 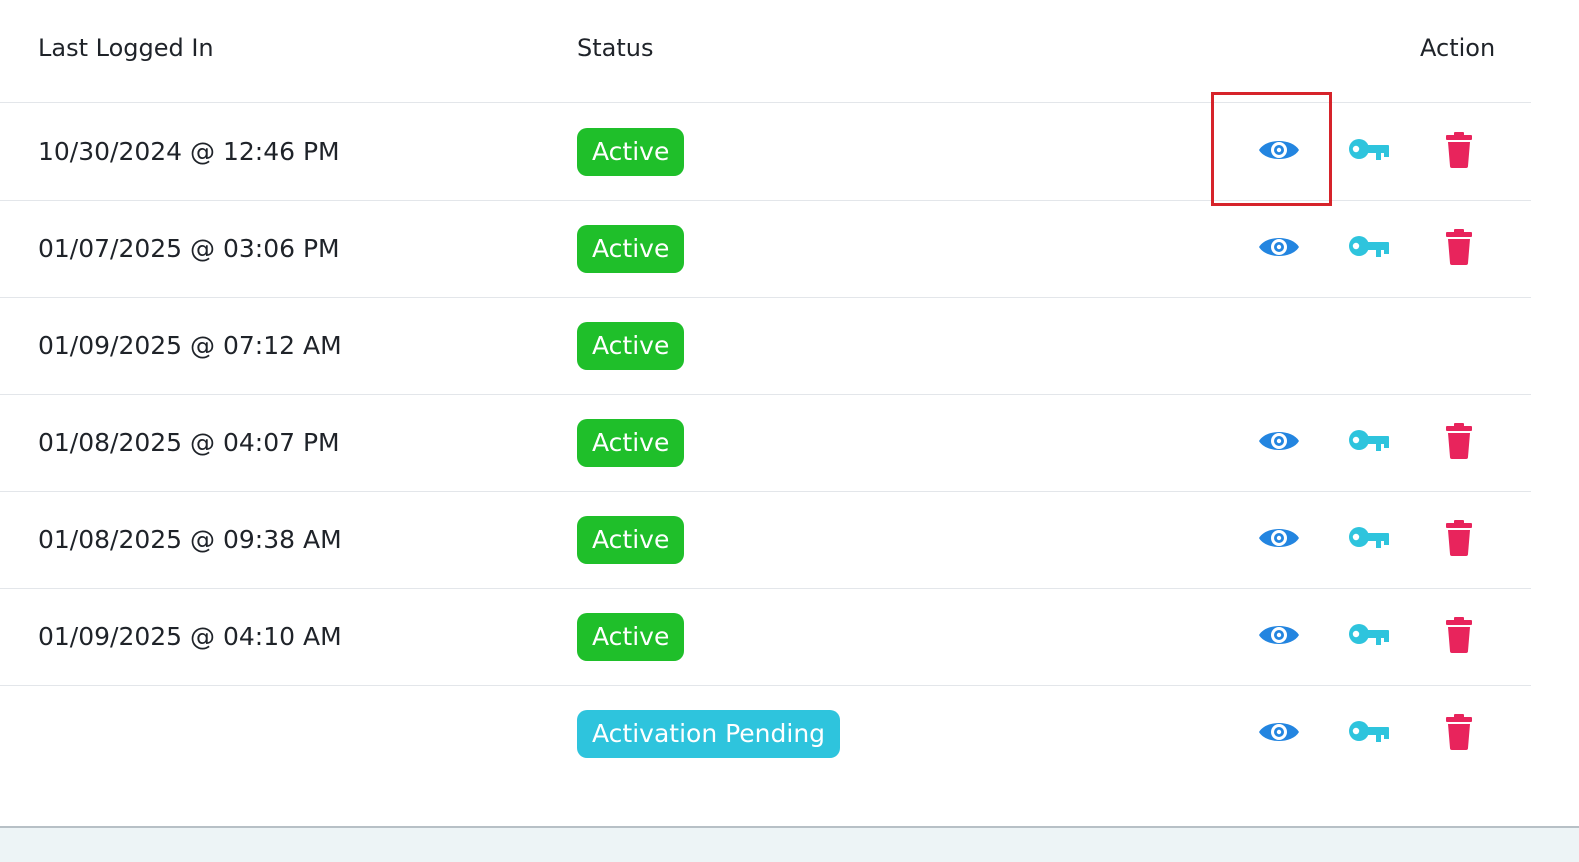 What do you see at coordinates (189, 151) in the screenshot?
I see `last-logged-in-cell: 10/30/2024 @ 12:46 PM` at bounding box center [189, 151].